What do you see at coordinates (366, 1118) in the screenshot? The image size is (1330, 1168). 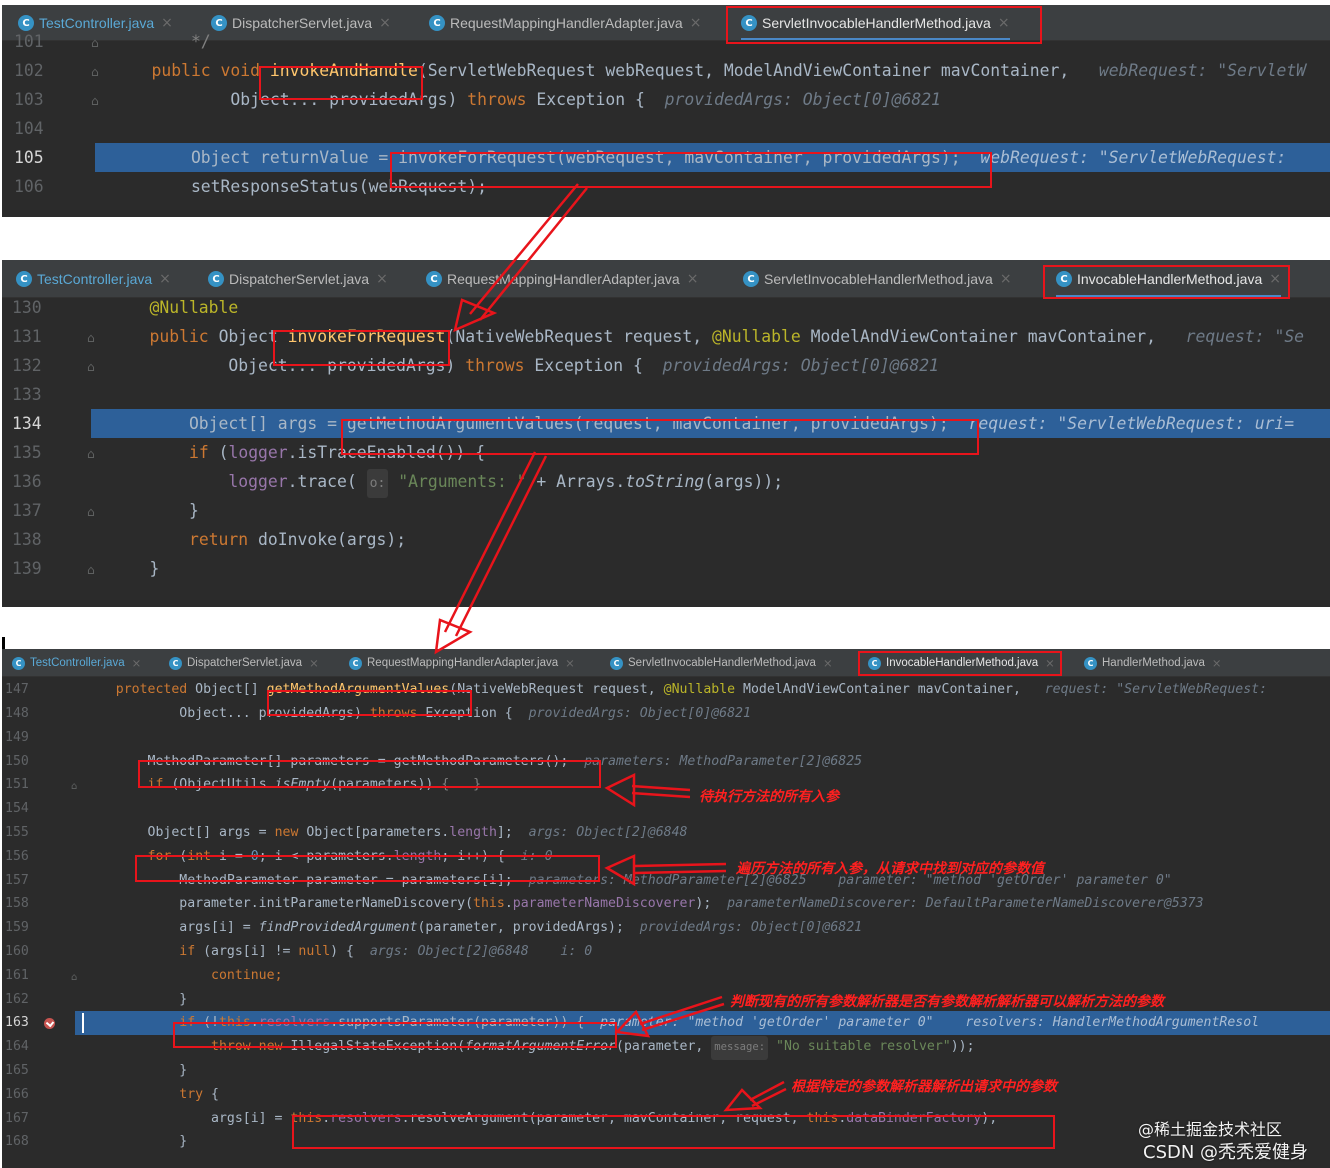 I see `code-token: resolvers` at bounding box center [366, 1118].